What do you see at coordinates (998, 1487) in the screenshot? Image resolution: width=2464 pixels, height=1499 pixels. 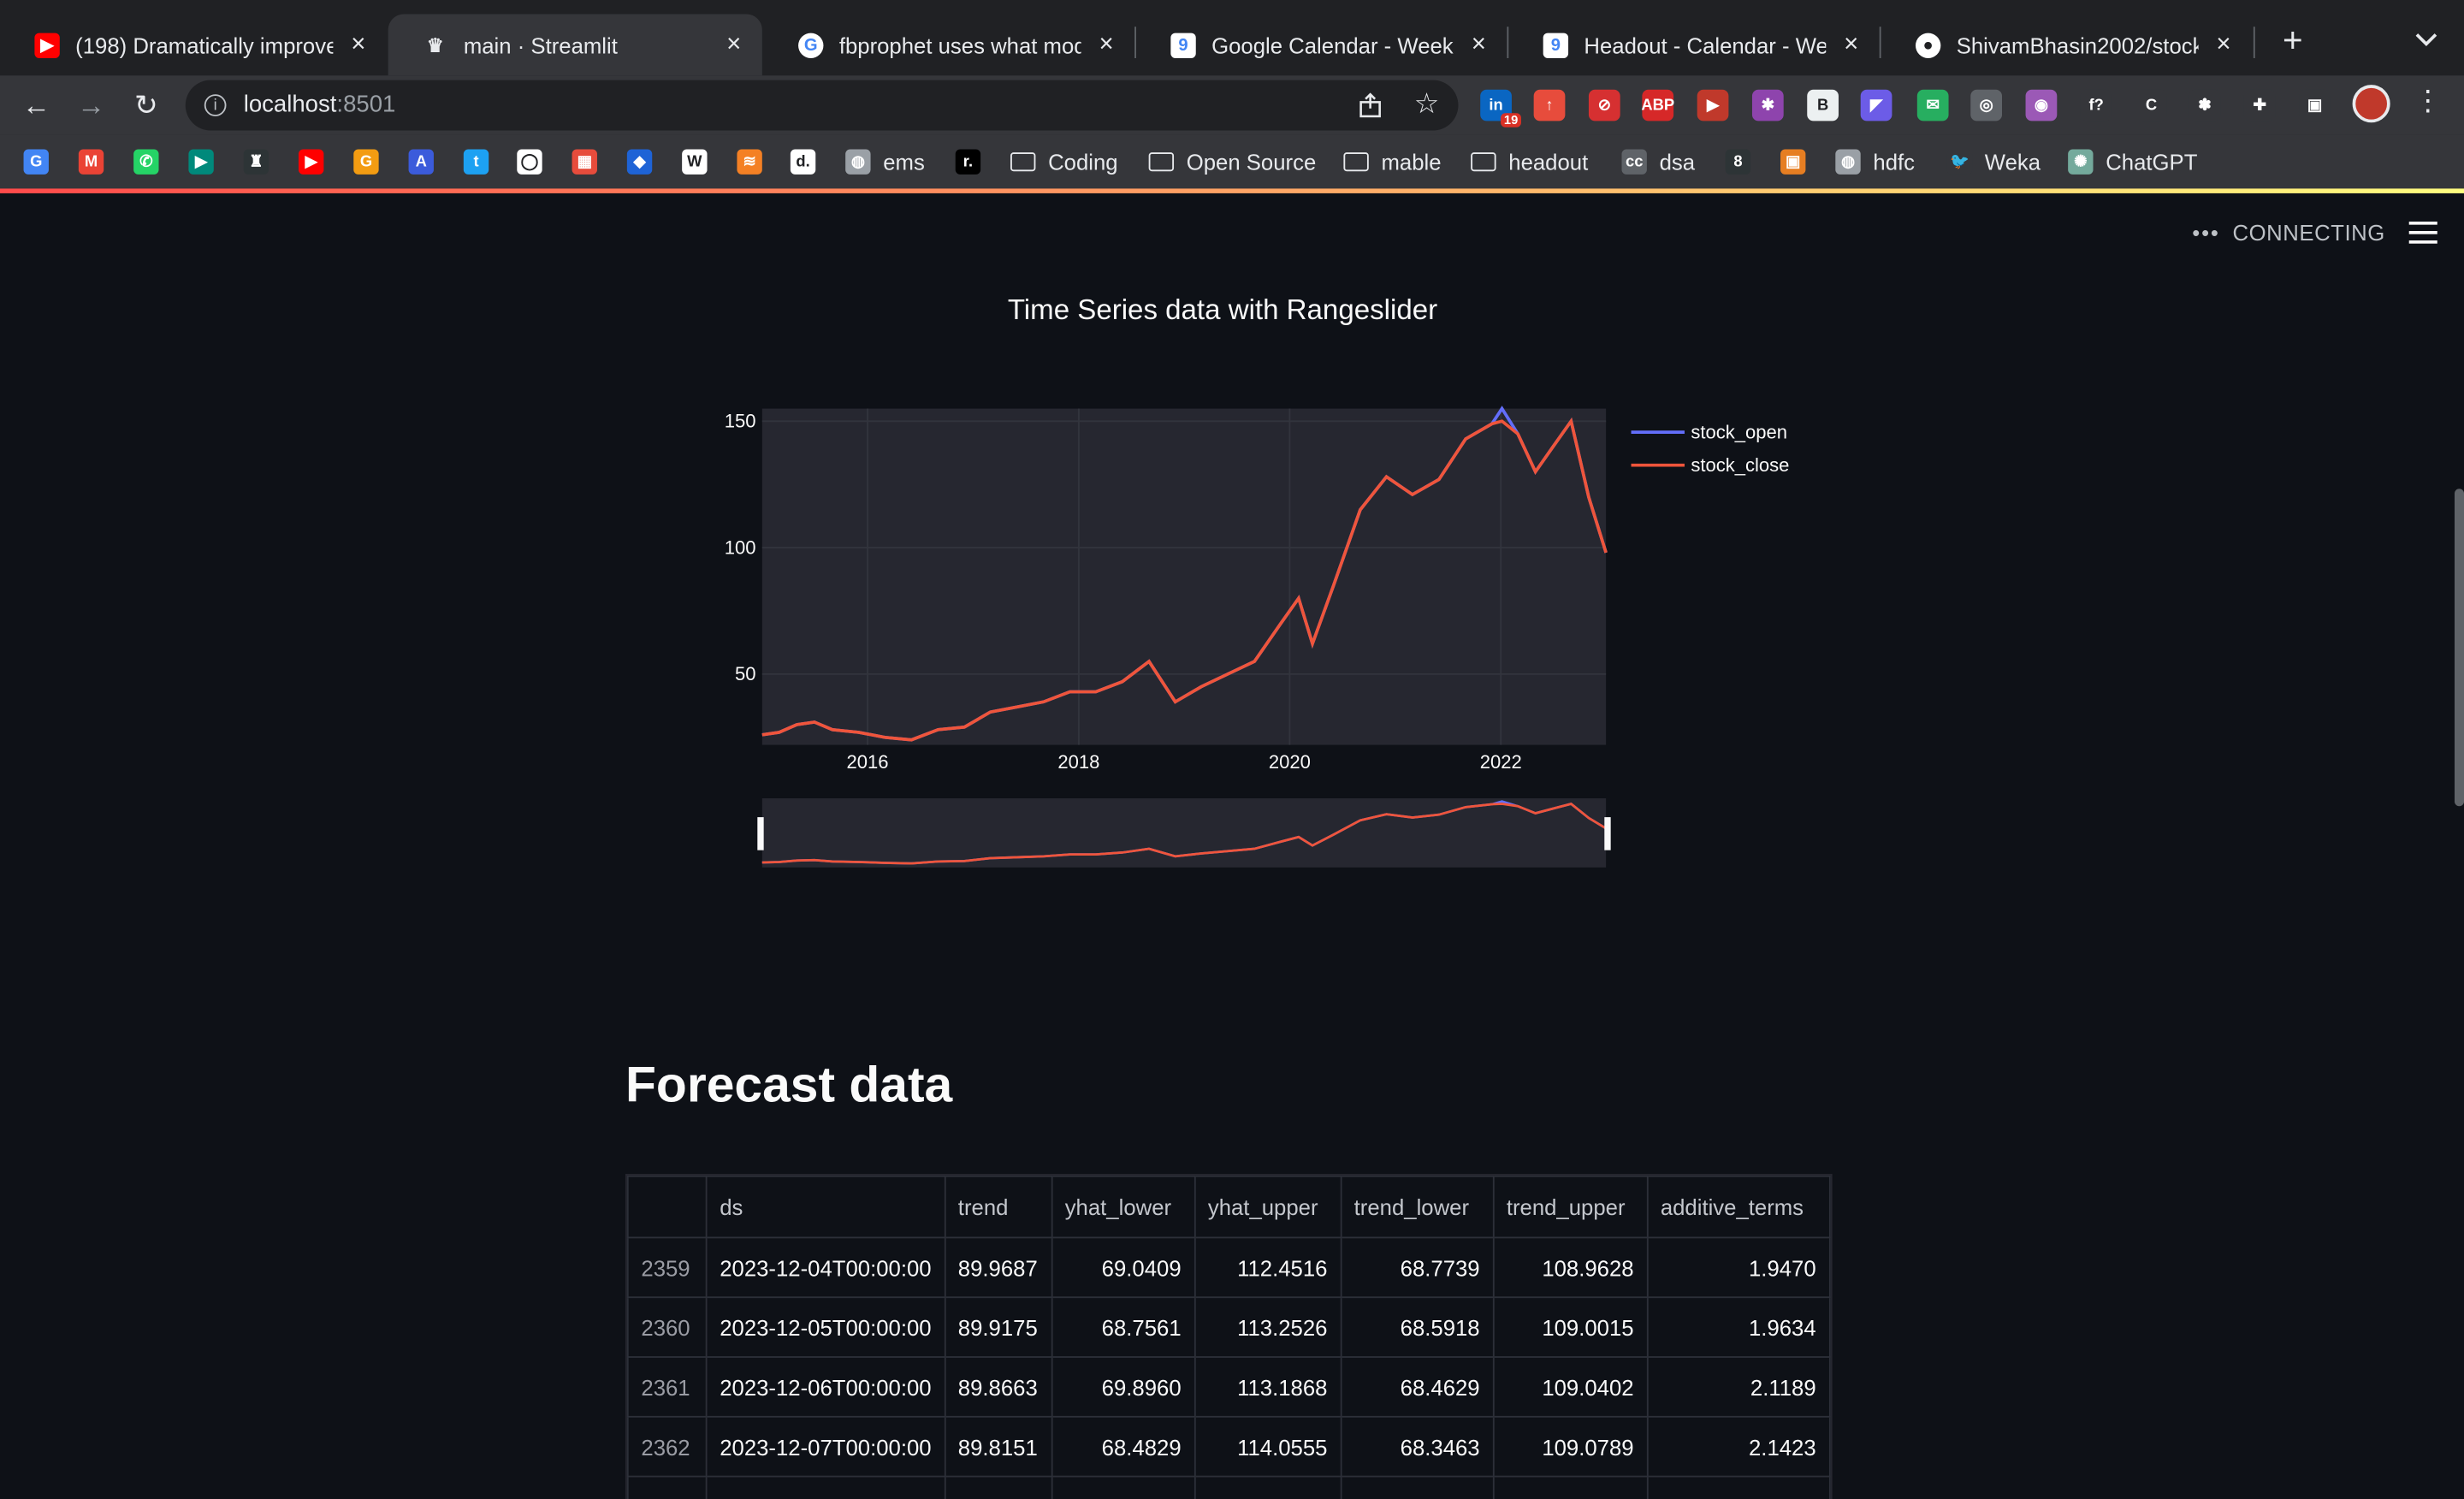 I see `table-cell: 89.7639` at bounding box center [998, 1487].